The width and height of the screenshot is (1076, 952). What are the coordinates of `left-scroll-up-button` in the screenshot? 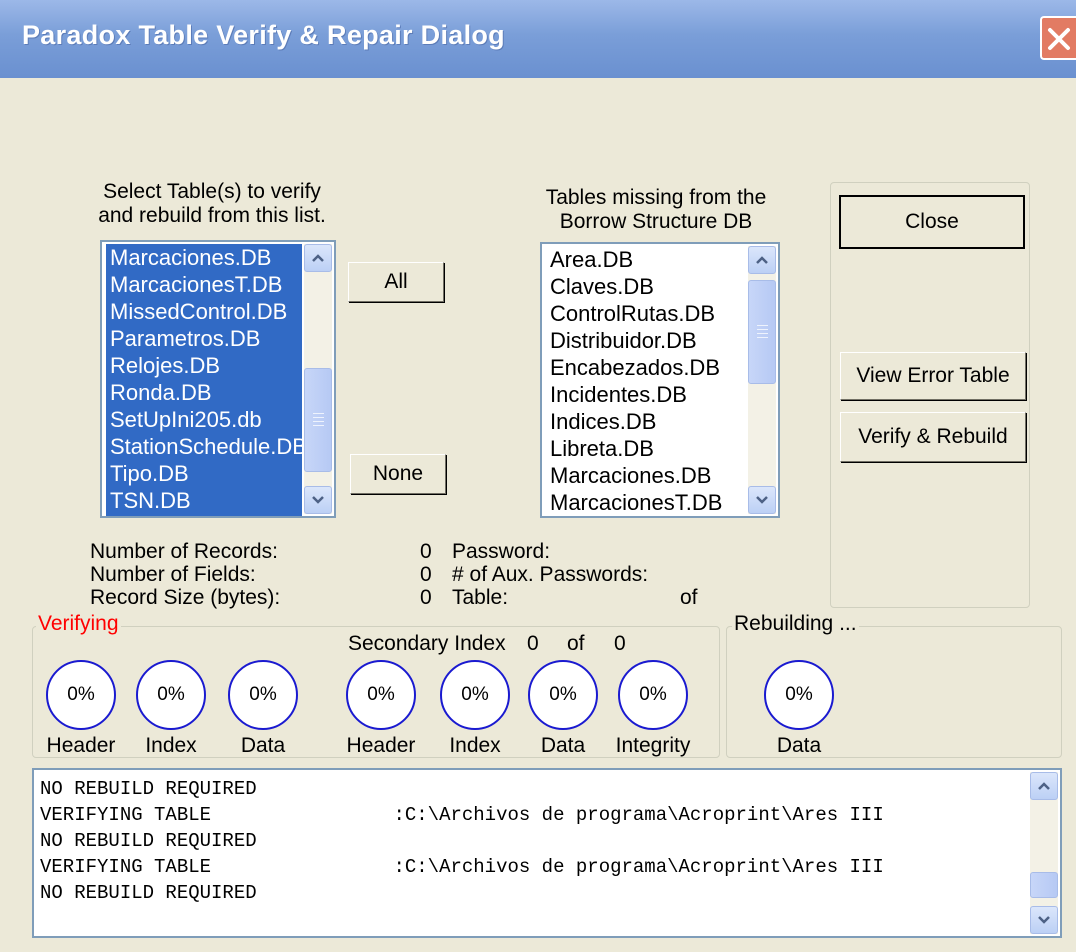 It's located at (318, 258).